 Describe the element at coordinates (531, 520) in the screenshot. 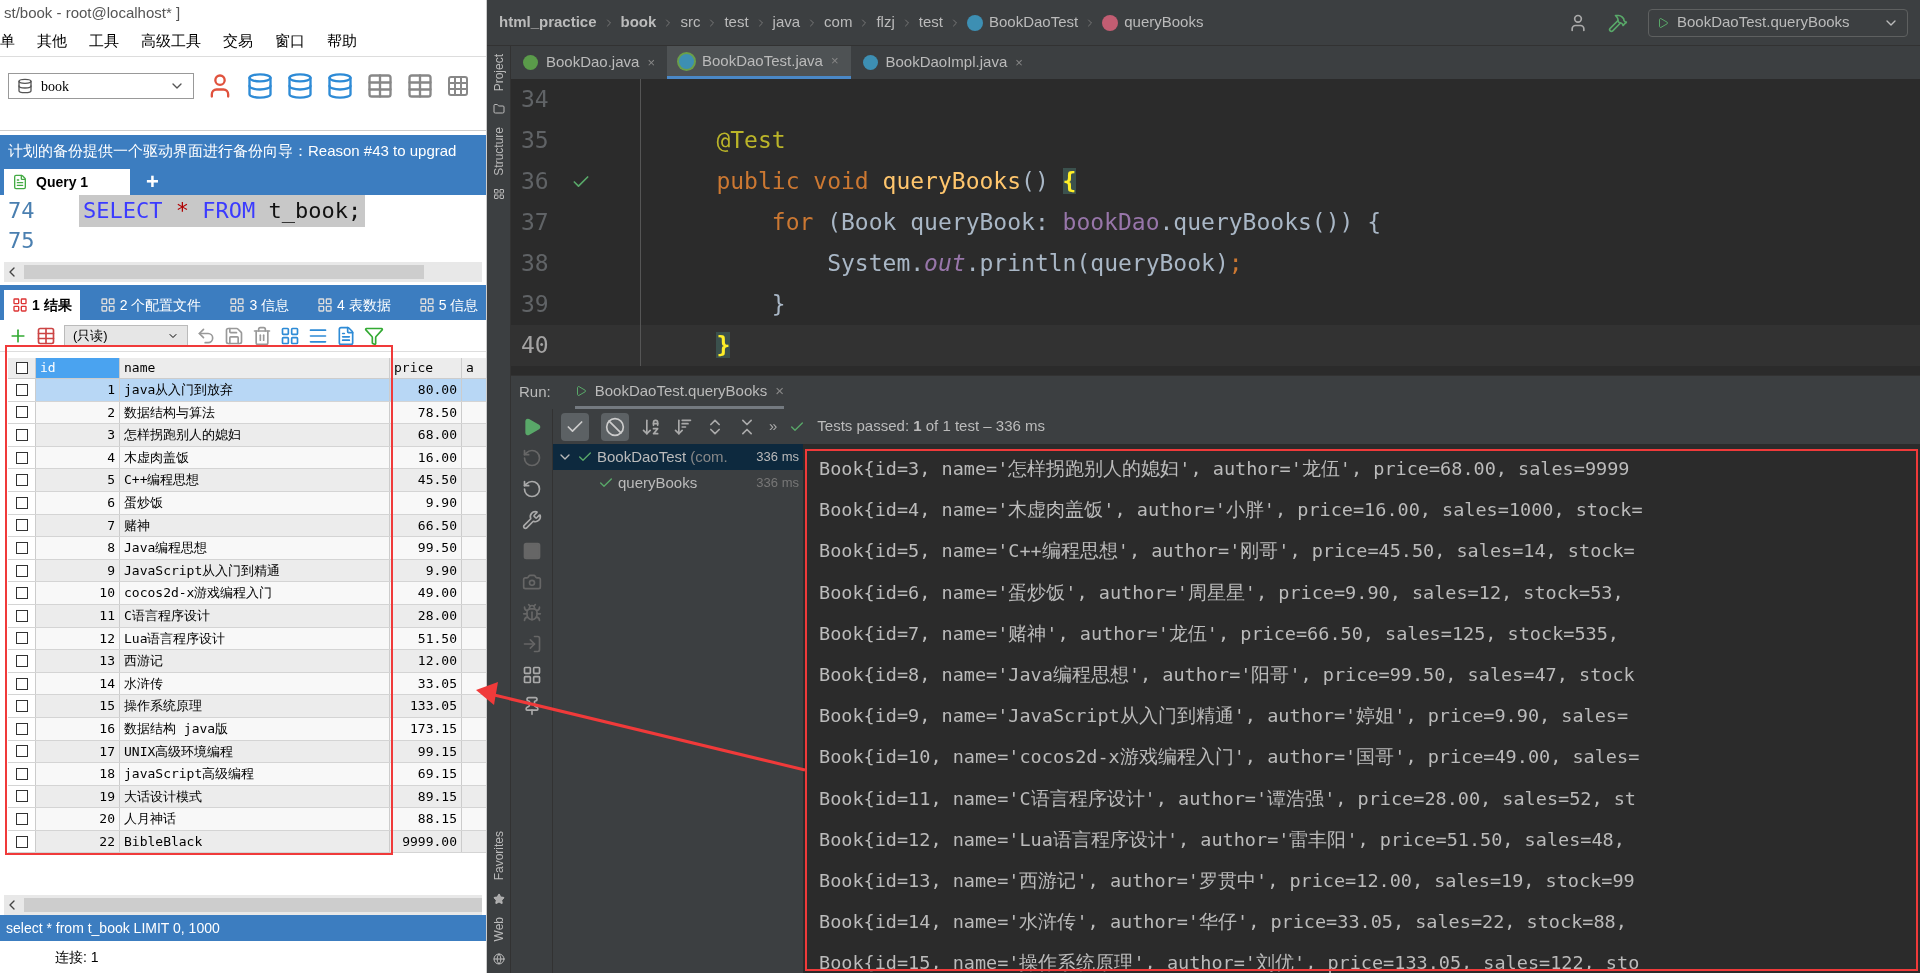

I see `wrench-icon` at that location.